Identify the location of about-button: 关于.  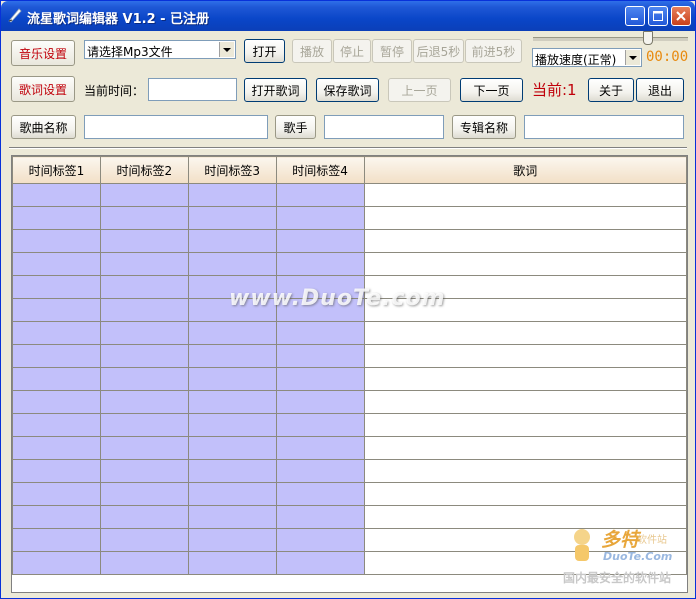
(611, 90).